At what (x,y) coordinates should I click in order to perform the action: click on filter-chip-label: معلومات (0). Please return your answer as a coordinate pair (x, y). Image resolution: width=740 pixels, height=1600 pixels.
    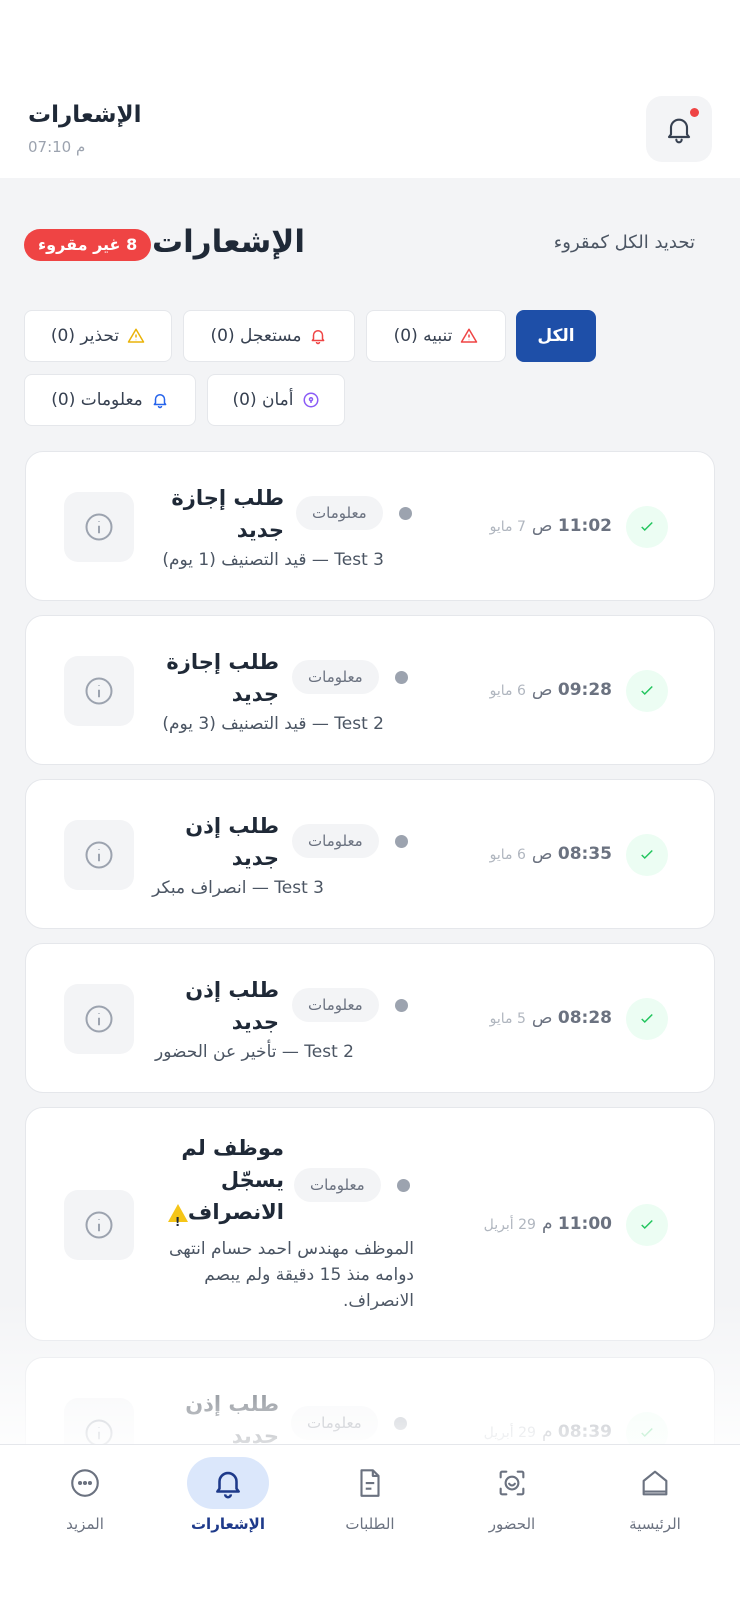
    Looking at the image, I should click on (97, 400).